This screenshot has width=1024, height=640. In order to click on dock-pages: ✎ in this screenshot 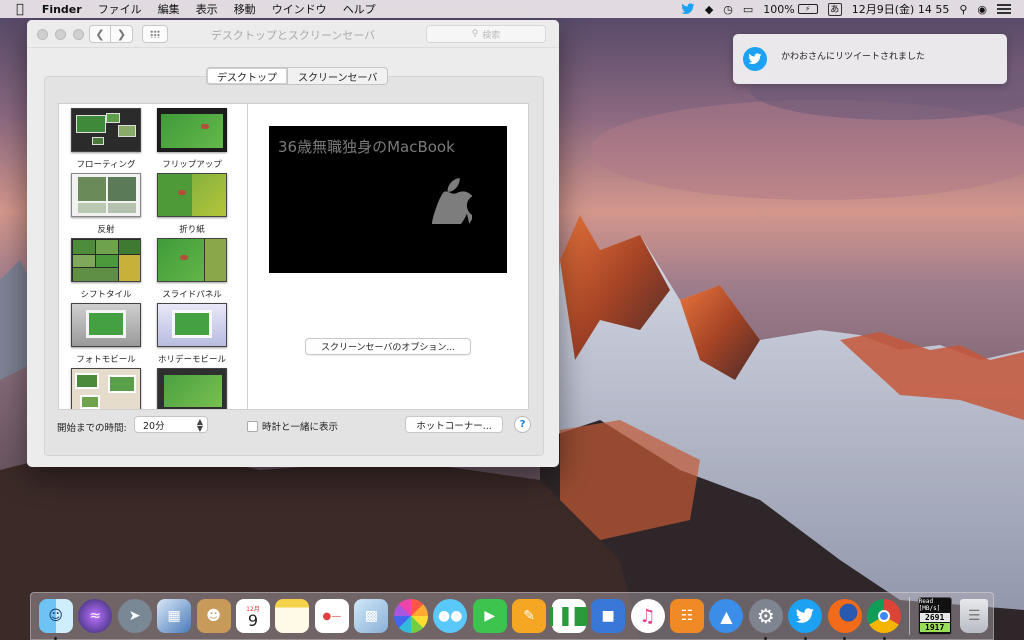, I will do `click(528, 616)`.